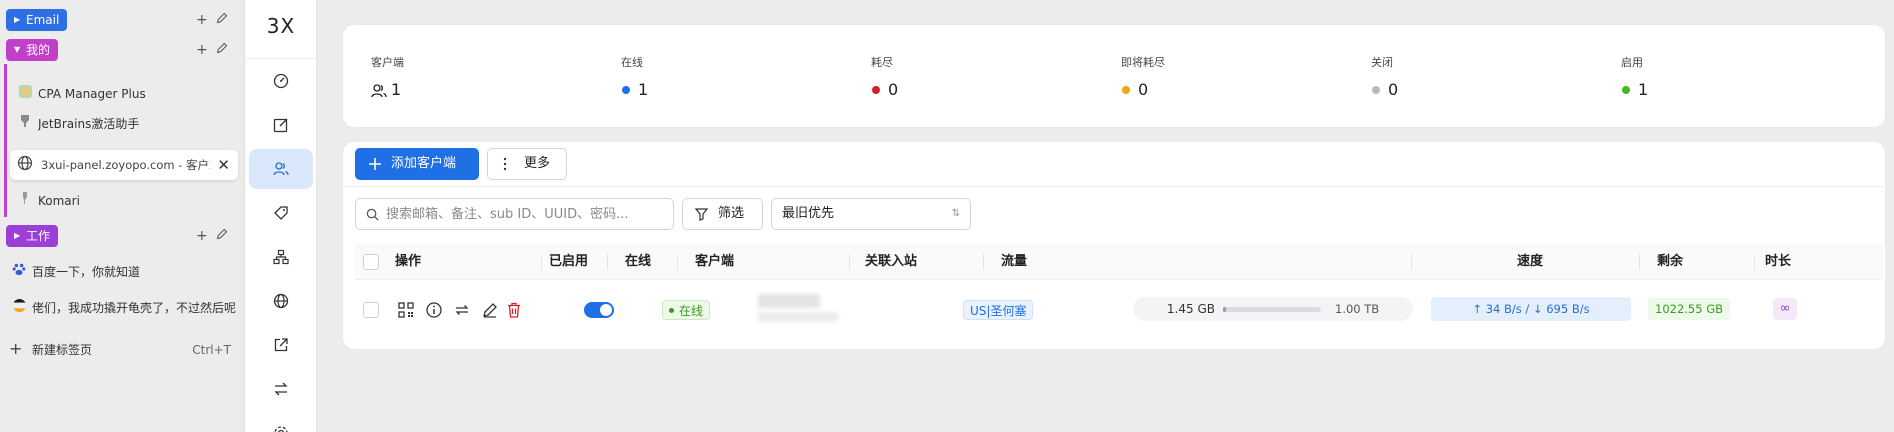 Image resolution: width=1894 pixels, height=432 pixels. Describe the element at coordinates (1272, 309) in the screenshot. I see `traffic-progress-bar` at that location.